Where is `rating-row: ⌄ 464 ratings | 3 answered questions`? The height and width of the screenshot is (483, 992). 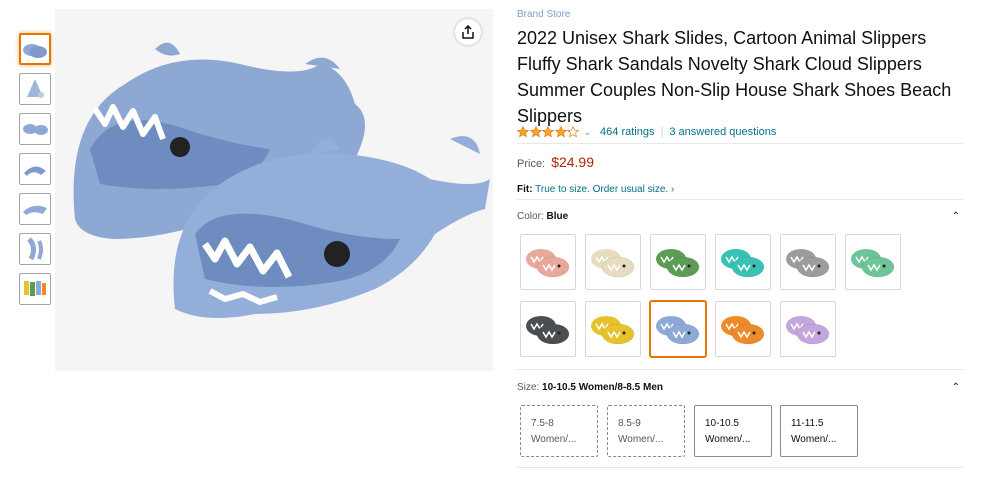 rating-row: ⌄ 464 ratings | 3 answered questions is located at coordinates (646, 132).